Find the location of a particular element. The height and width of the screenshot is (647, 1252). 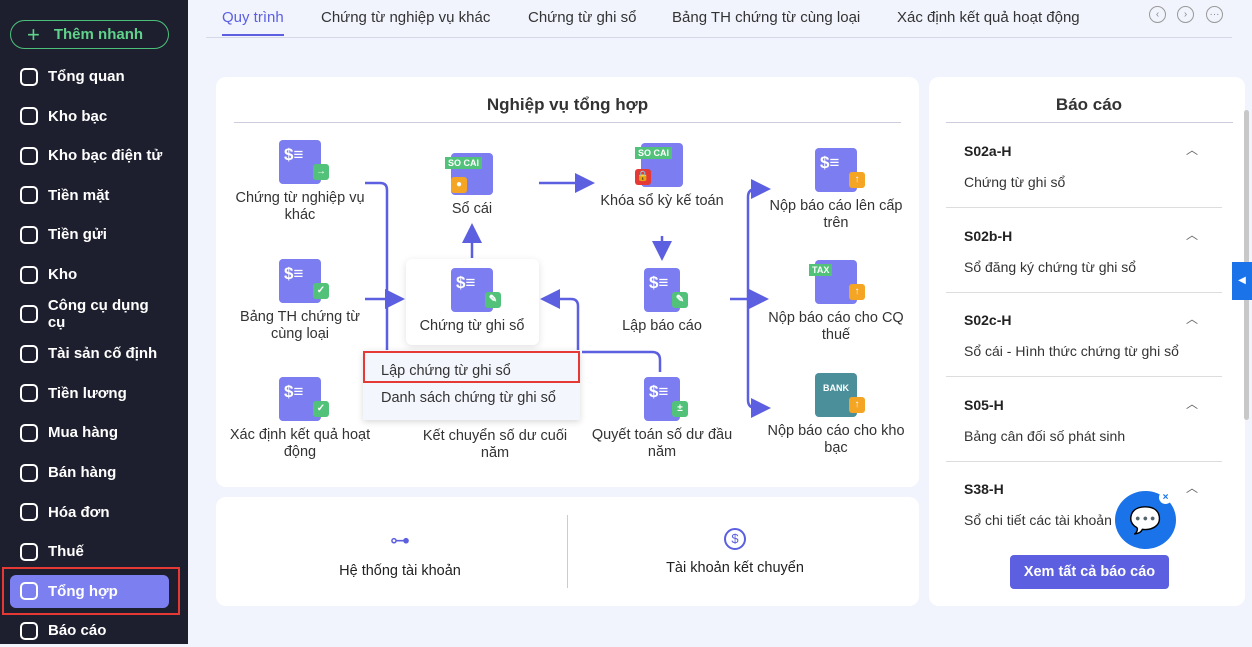

node-nop-cap-tren: $≡ ↑ Nộp báo cáo lên cấp trên is located at coordinates (836, 190).